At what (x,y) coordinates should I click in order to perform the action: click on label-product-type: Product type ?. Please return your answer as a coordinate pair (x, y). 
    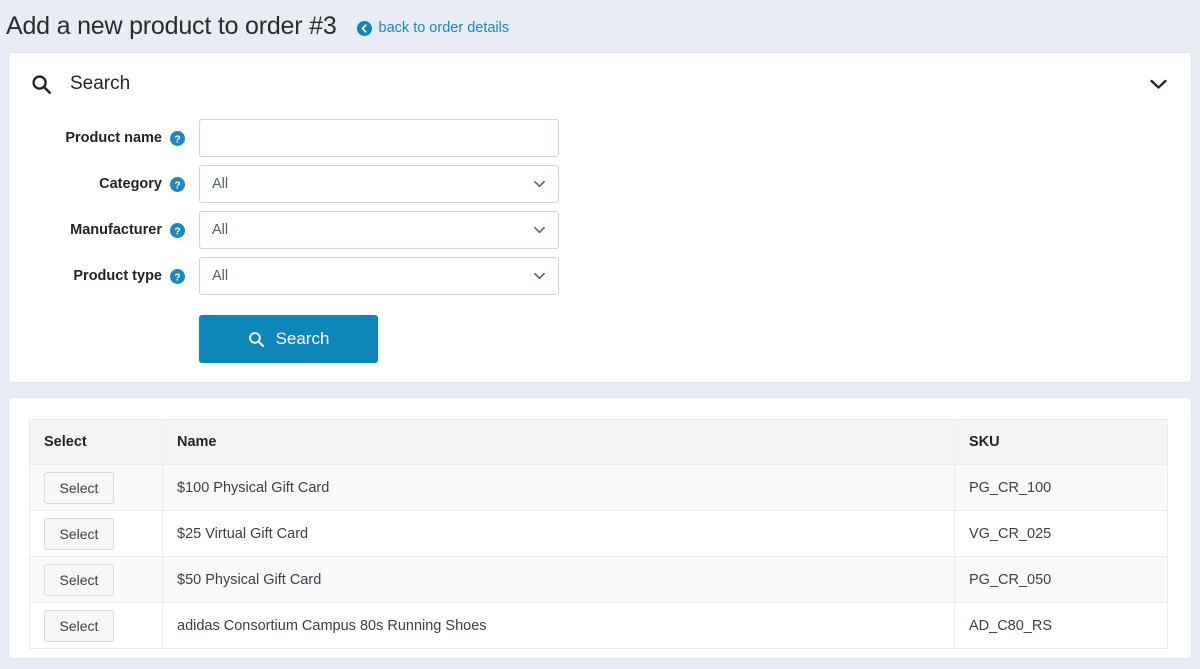
    Looking at the image, I should click on (104, 276).